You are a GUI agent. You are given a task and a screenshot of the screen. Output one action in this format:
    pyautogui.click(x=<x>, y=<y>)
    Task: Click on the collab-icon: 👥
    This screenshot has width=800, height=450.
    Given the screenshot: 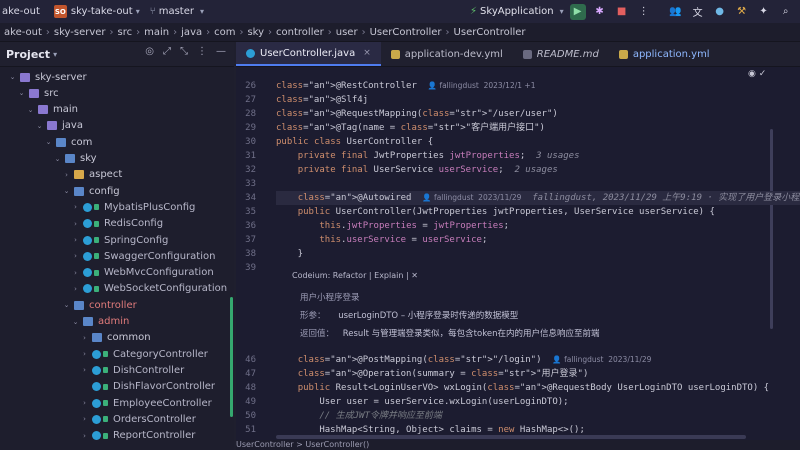 What is the action you would take?
    pyautogui.click(x=676, y=12)
    